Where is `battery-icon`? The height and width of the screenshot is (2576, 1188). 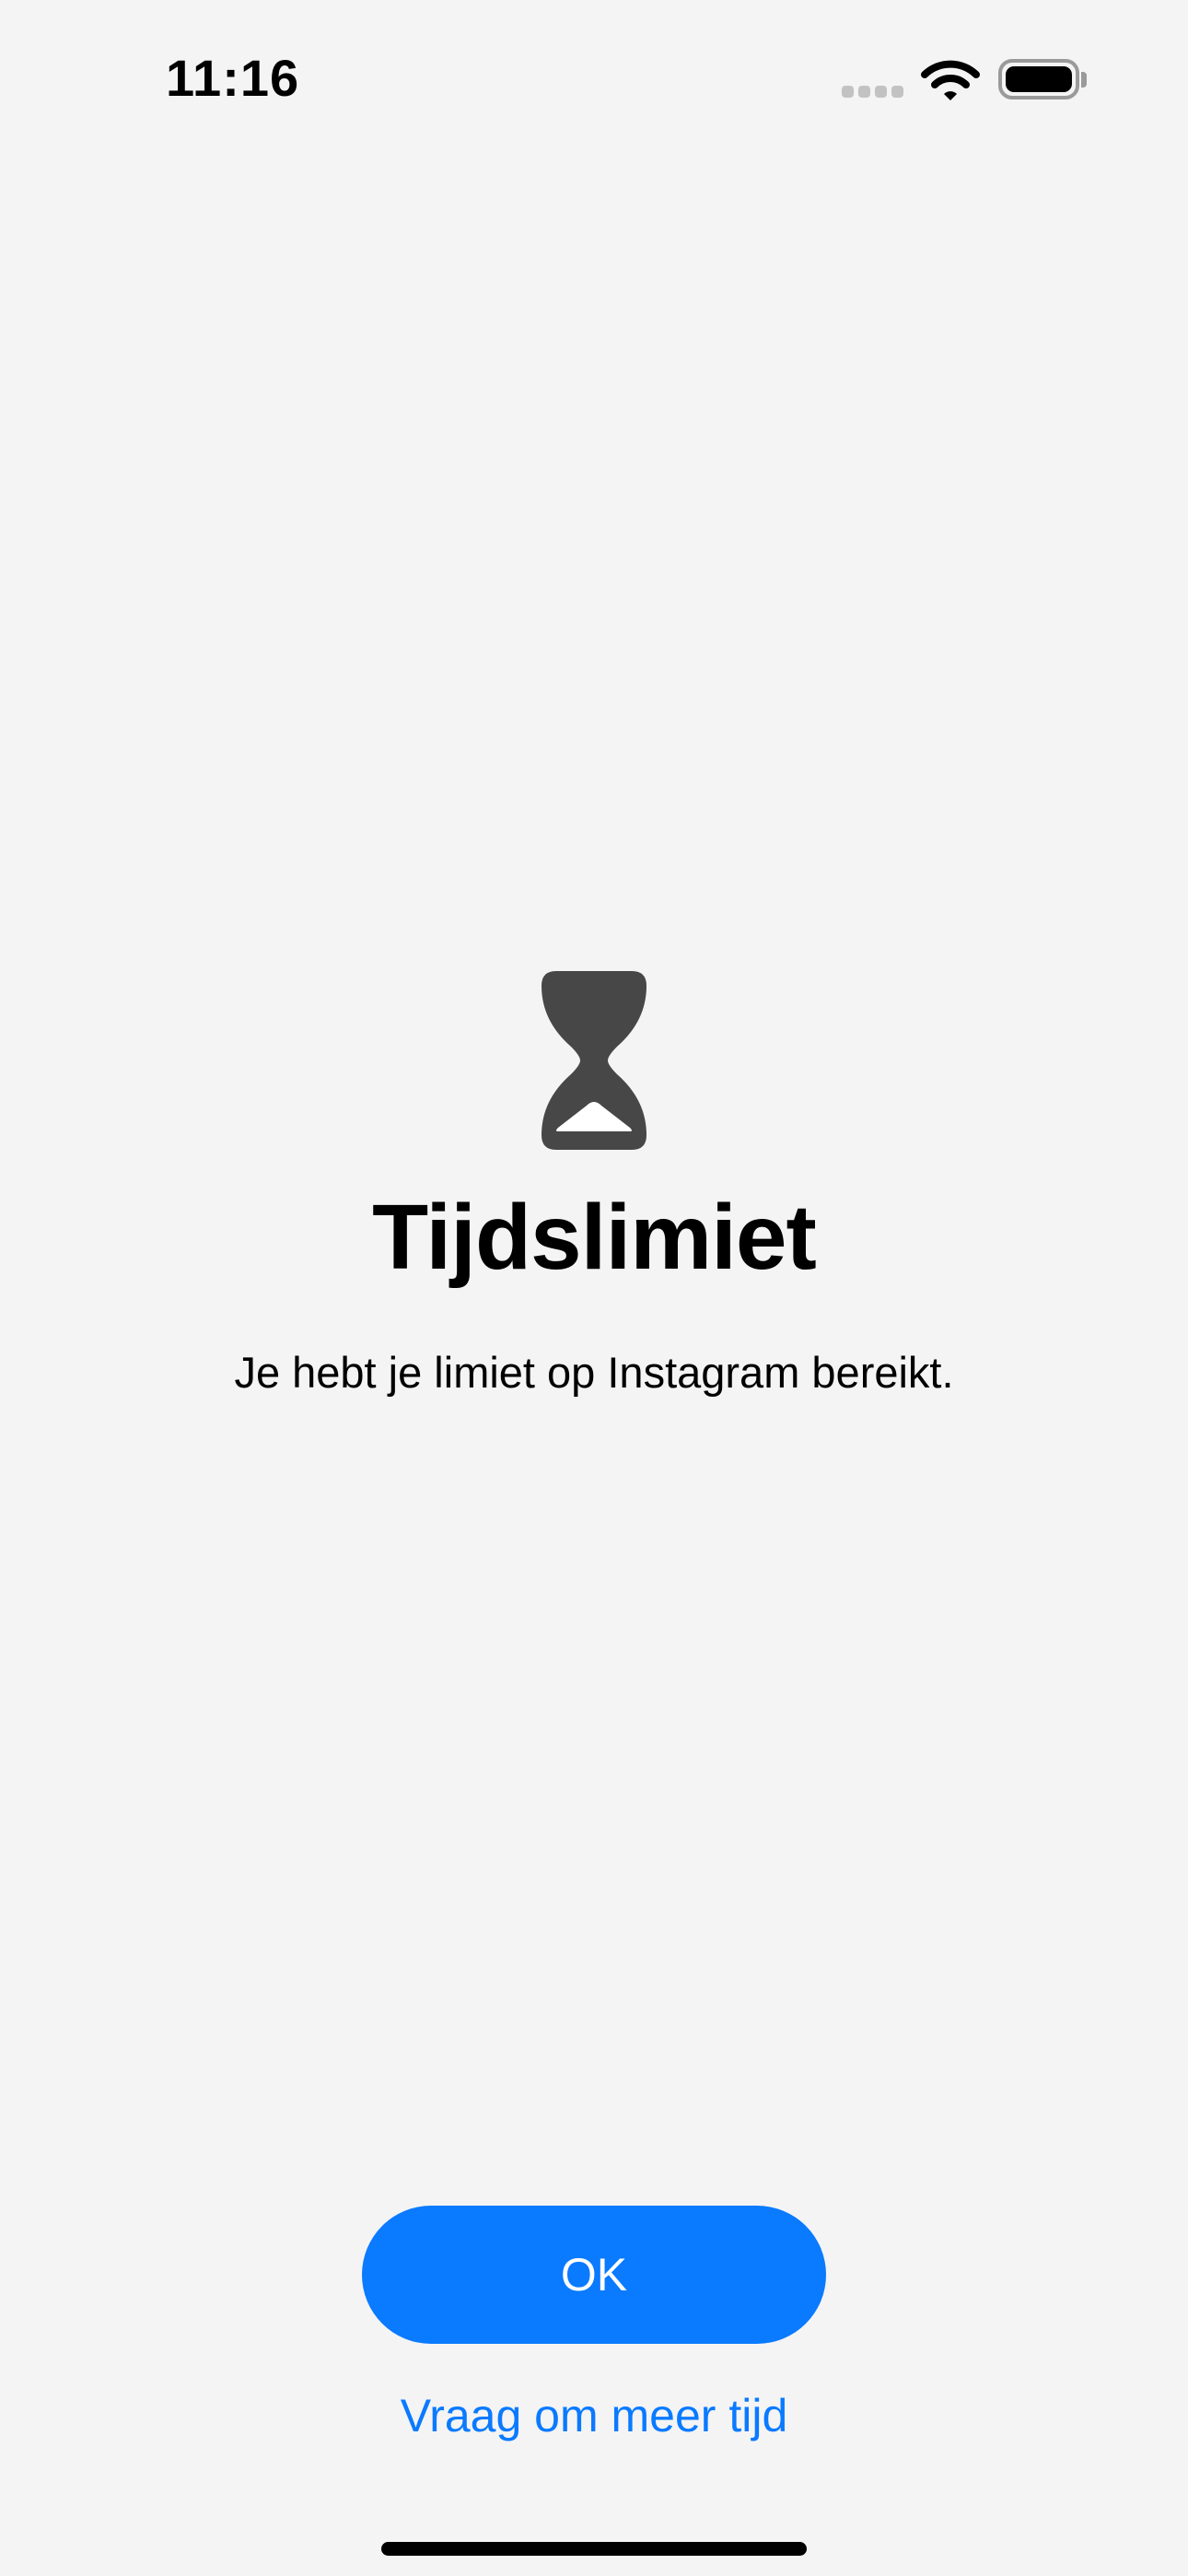 battery-icon is located at coordinates (1038, 79).